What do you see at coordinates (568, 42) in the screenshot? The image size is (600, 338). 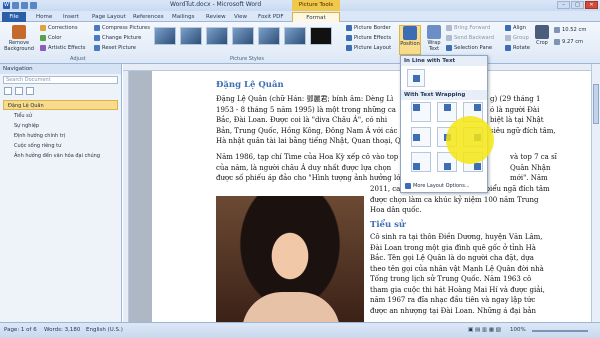 I see `width-field: 9.27 cm` at bounding box center [568, 42].